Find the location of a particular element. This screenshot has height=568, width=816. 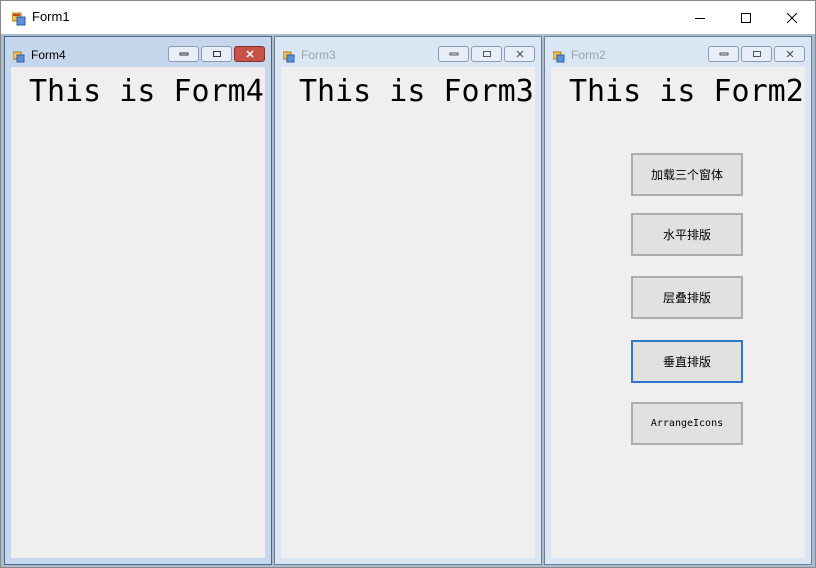

arrange-icons-button: ArrangeIcons is located at coordinates (687, 423).